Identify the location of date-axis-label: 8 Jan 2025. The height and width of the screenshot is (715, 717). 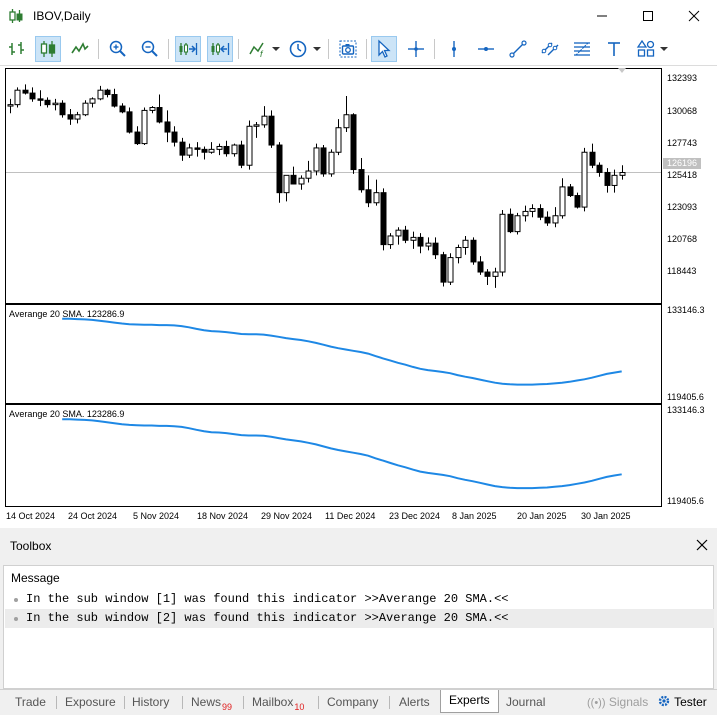
(474, 516).